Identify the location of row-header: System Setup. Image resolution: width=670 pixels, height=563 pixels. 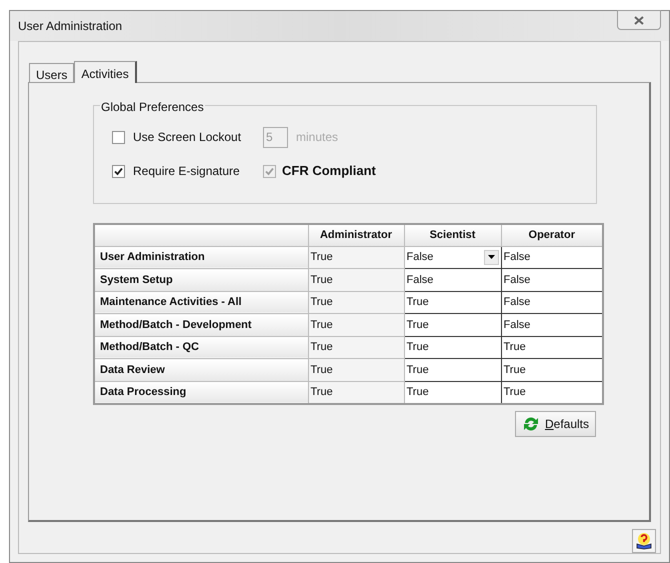
(201, 279).